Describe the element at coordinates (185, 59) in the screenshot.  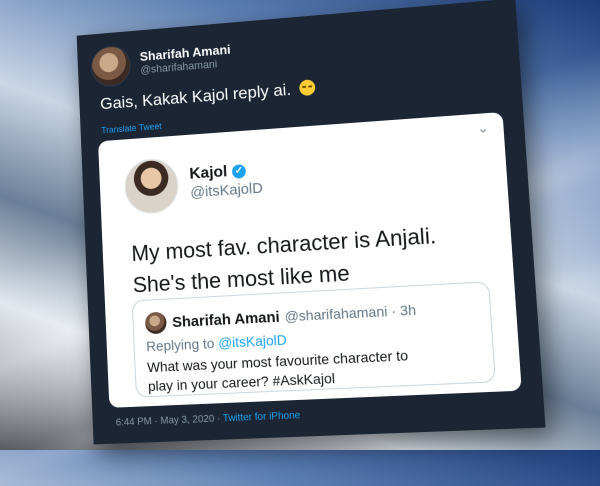
I see `author-names: Sharifah Amani @sharifahamani` at that location.